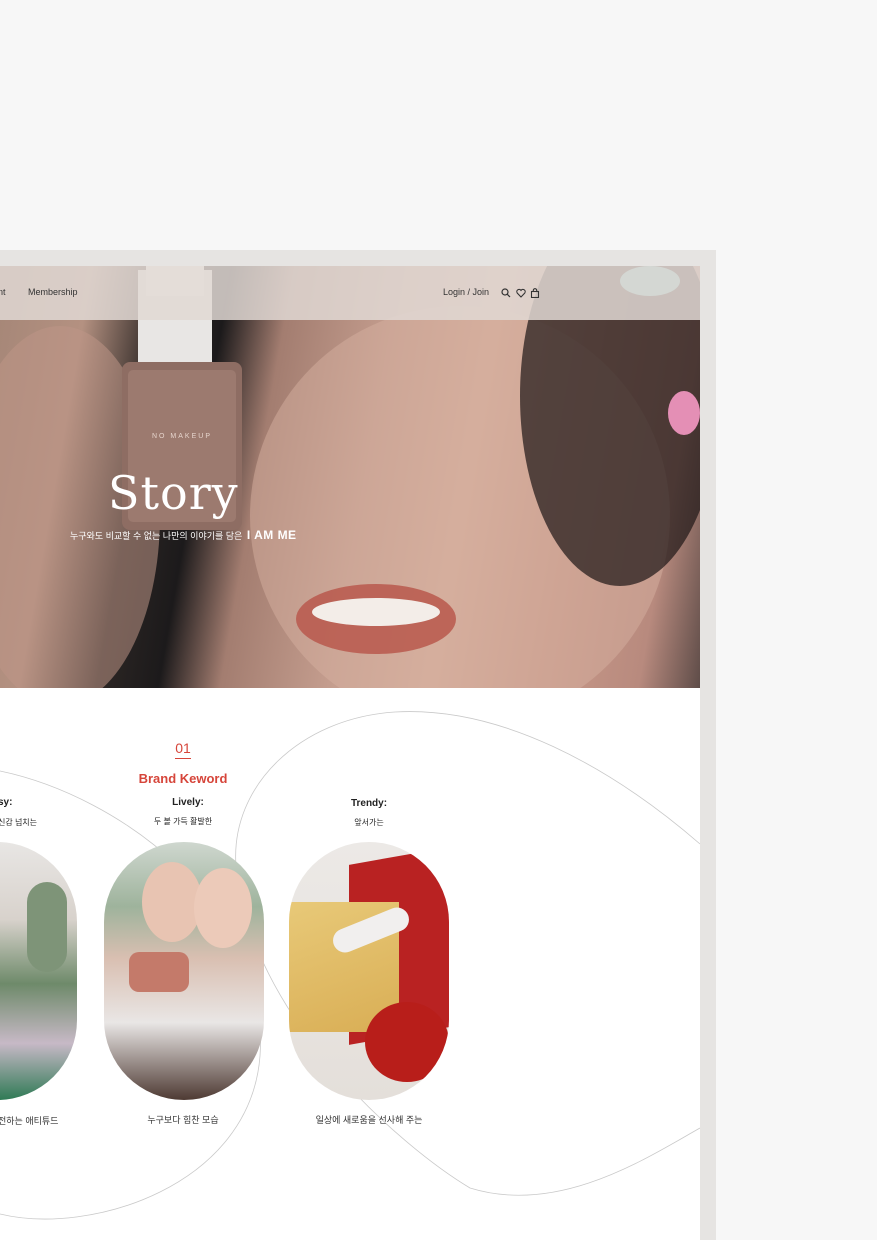  What do you see at coordinates (183, 778) in the screenshot?
I see `section-title: Brand Keword` at bounding box center [183, 778].